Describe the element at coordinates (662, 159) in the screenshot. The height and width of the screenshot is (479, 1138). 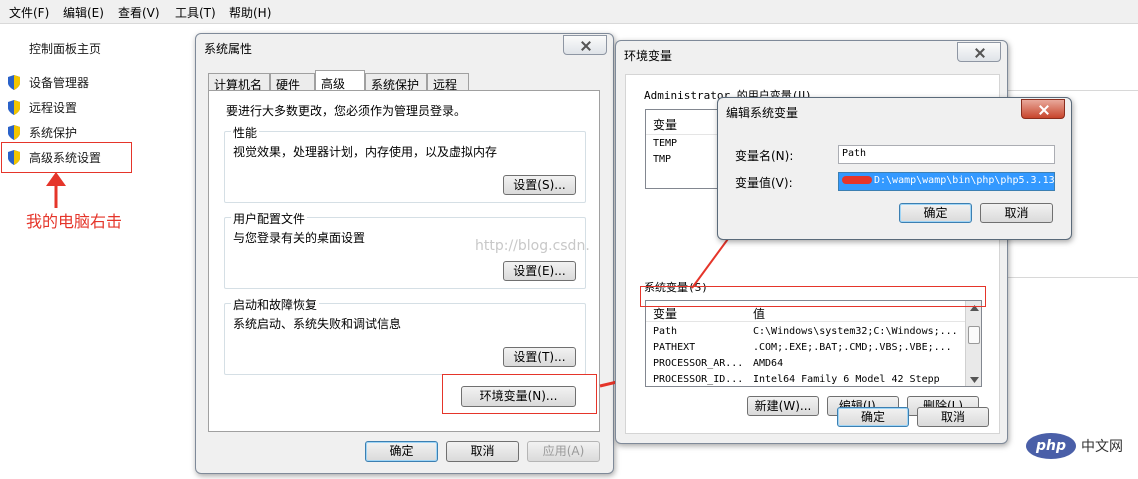
I see `list-item: TMP` at that location.